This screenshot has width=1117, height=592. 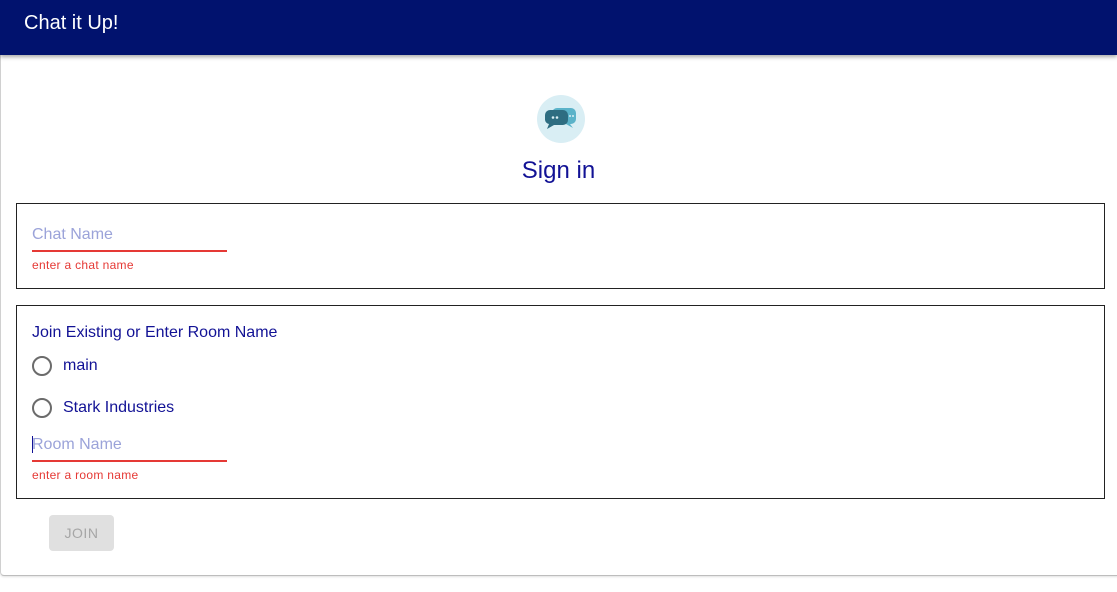 I want to click on radio-label-stark-industries: Stark Industries, so click(x=119, y=407).